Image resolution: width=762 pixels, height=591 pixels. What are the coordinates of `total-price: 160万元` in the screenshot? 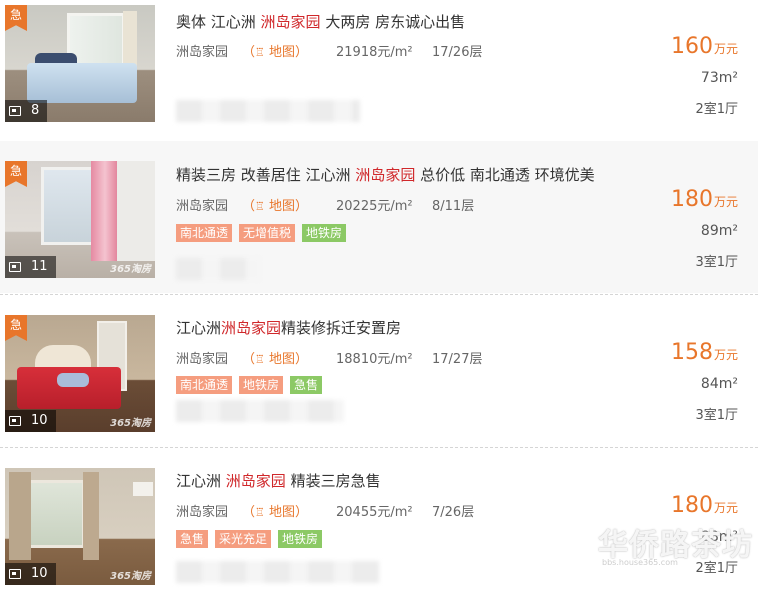 It's located at (704, 46).